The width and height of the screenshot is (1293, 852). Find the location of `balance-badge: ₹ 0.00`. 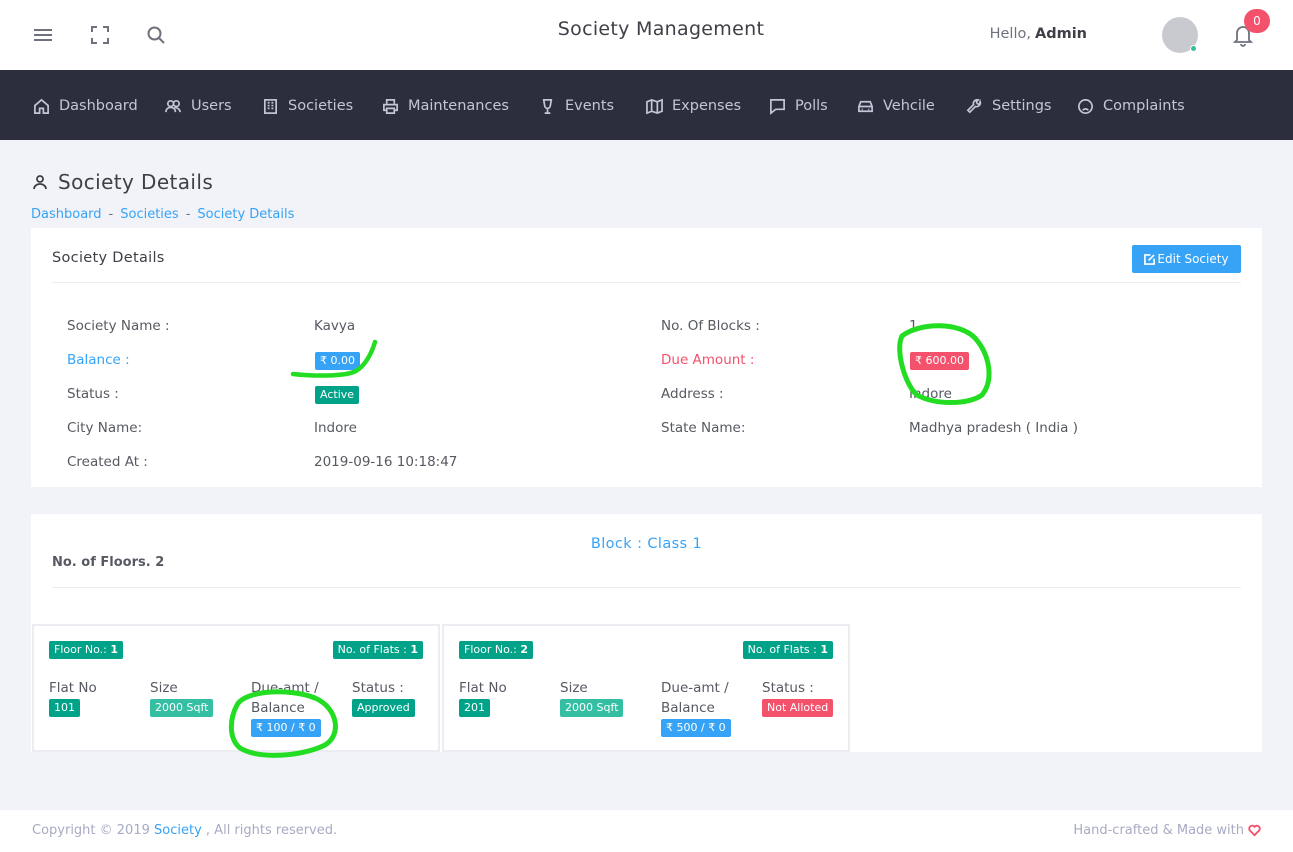

balance-badge: ₹ 0.00 is located at coordinates (337, 361).